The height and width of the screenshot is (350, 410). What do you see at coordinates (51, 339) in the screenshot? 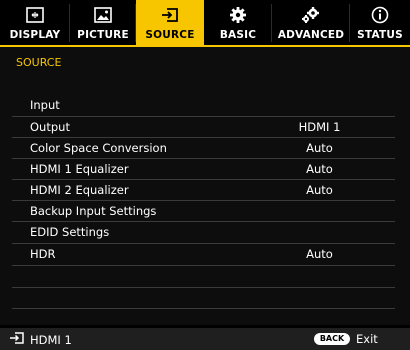
I see `current-source-label: HDMI 1` at bounding box center [51, 339].